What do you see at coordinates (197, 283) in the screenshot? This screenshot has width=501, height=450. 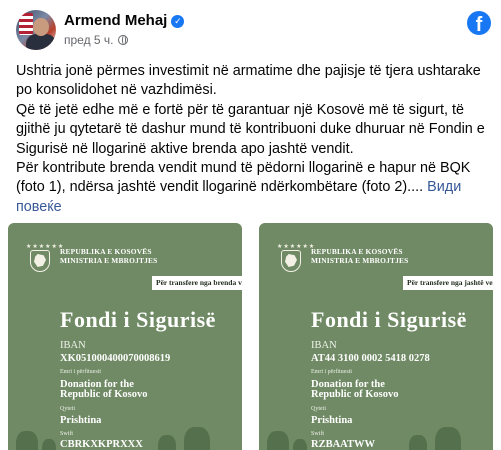 I see `transfer-tag: Për transfere nga brenda vendit` at bounding box center [197, 283].